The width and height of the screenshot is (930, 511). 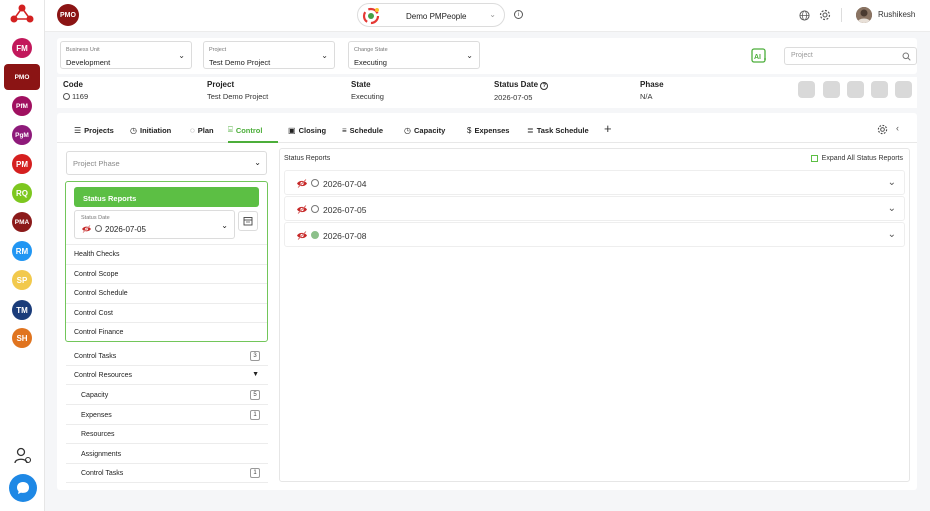 I want to click on rail-item-sp: SP, so click(x=22, y=280).